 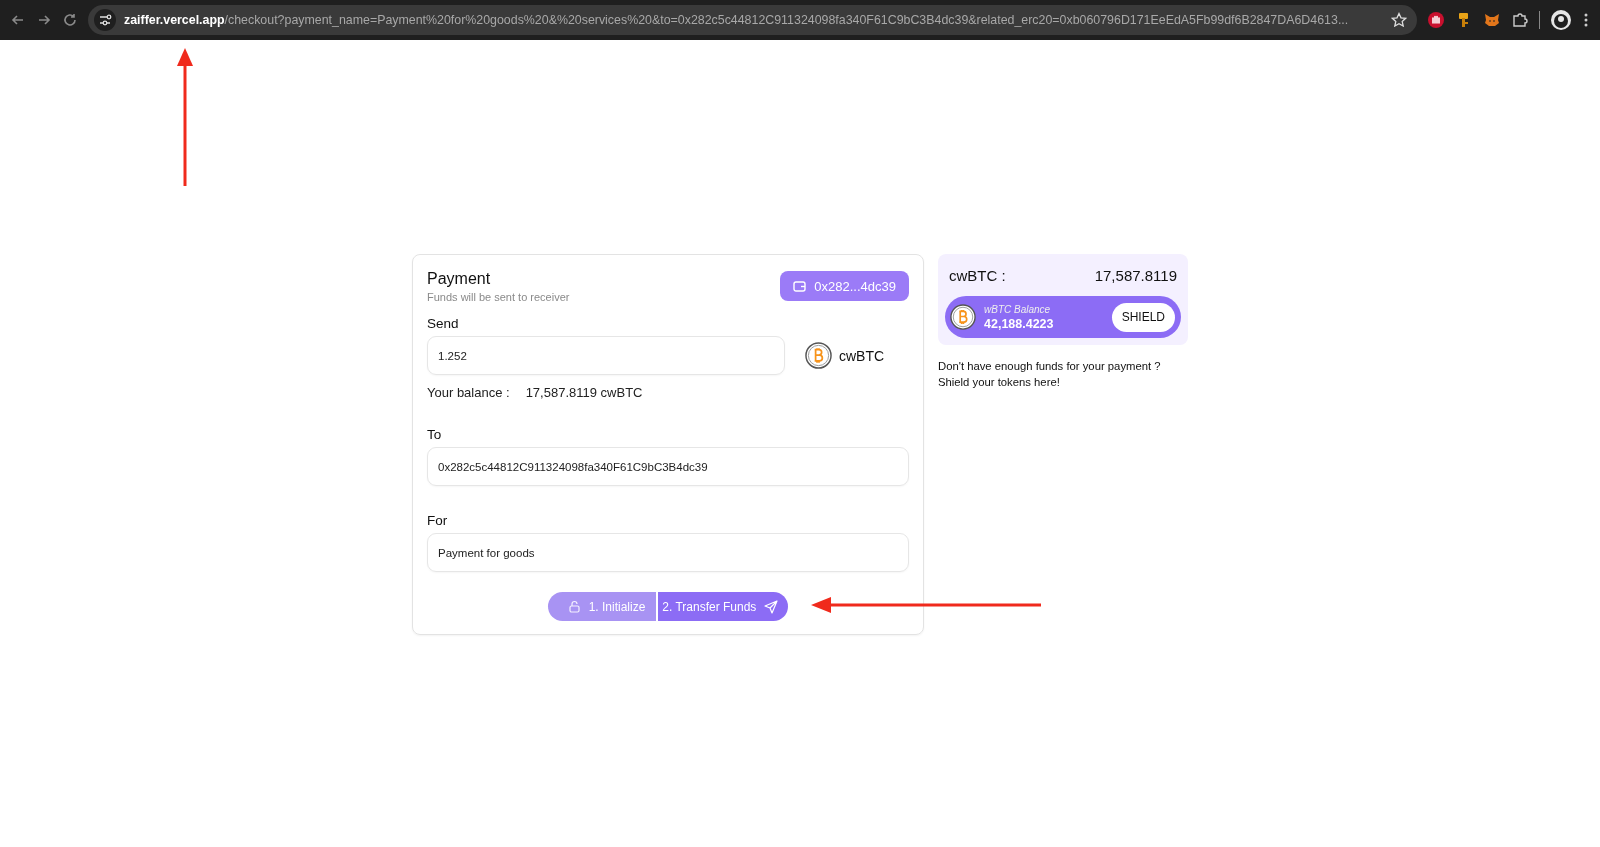 I want to click on reload-icon, so click(x=70, y=20).